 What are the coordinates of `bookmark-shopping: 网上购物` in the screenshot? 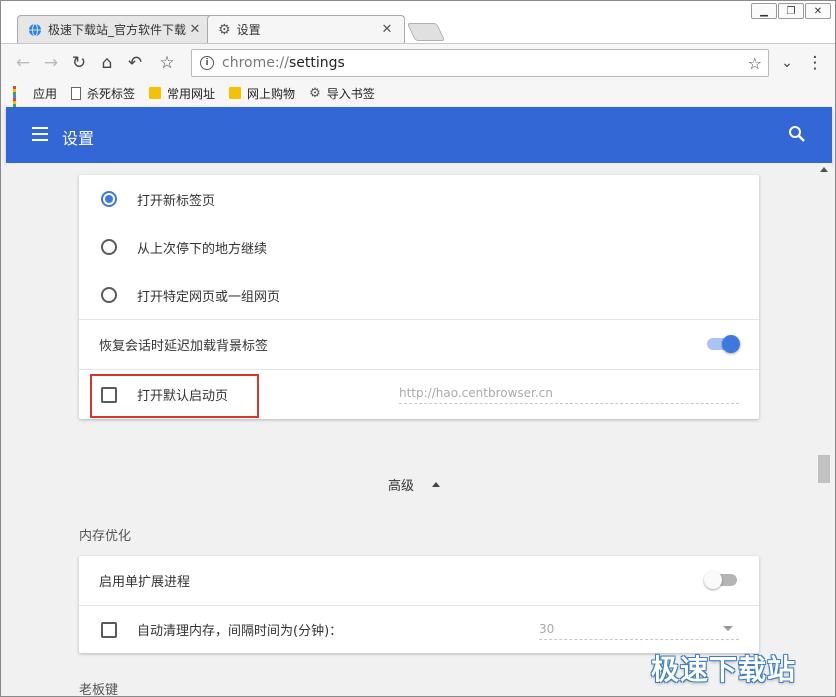 It's located at (262, 93).